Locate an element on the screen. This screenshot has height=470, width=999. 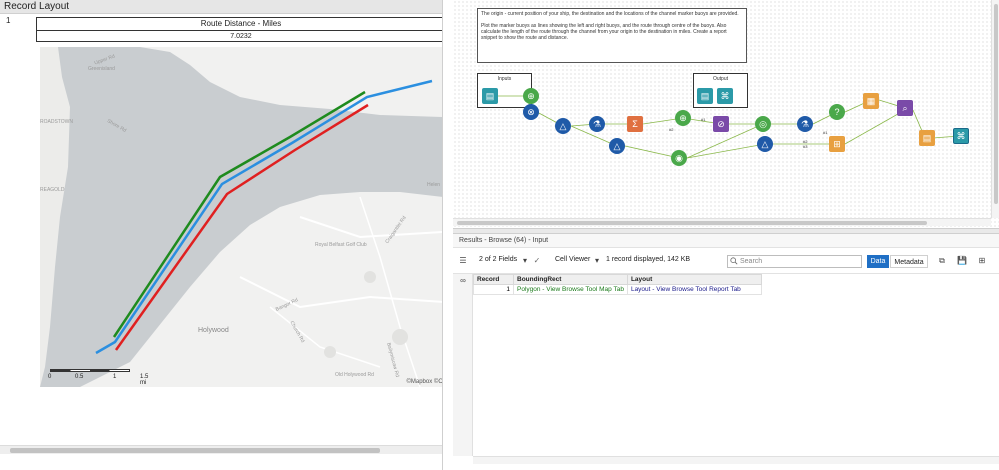
data-button: Data is located at coordinates (878, 261).